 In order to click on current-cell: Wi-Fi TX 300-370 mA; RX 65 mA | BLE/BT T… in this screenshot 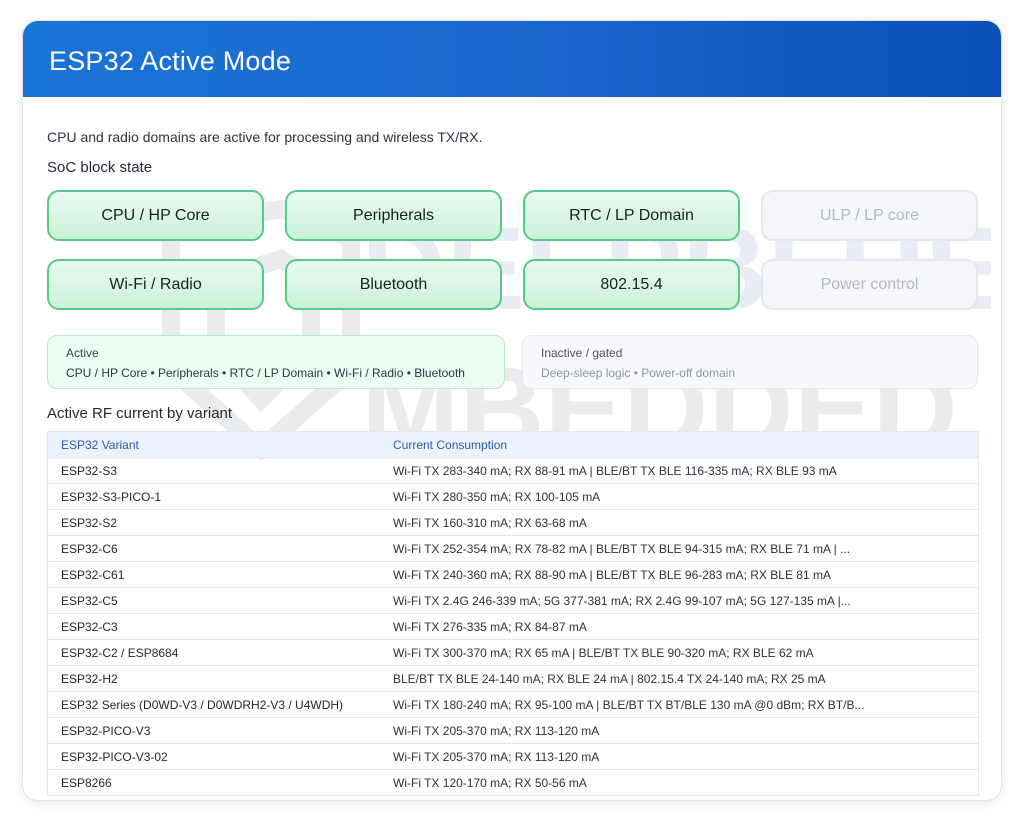, I will do `click(603, 652)`.